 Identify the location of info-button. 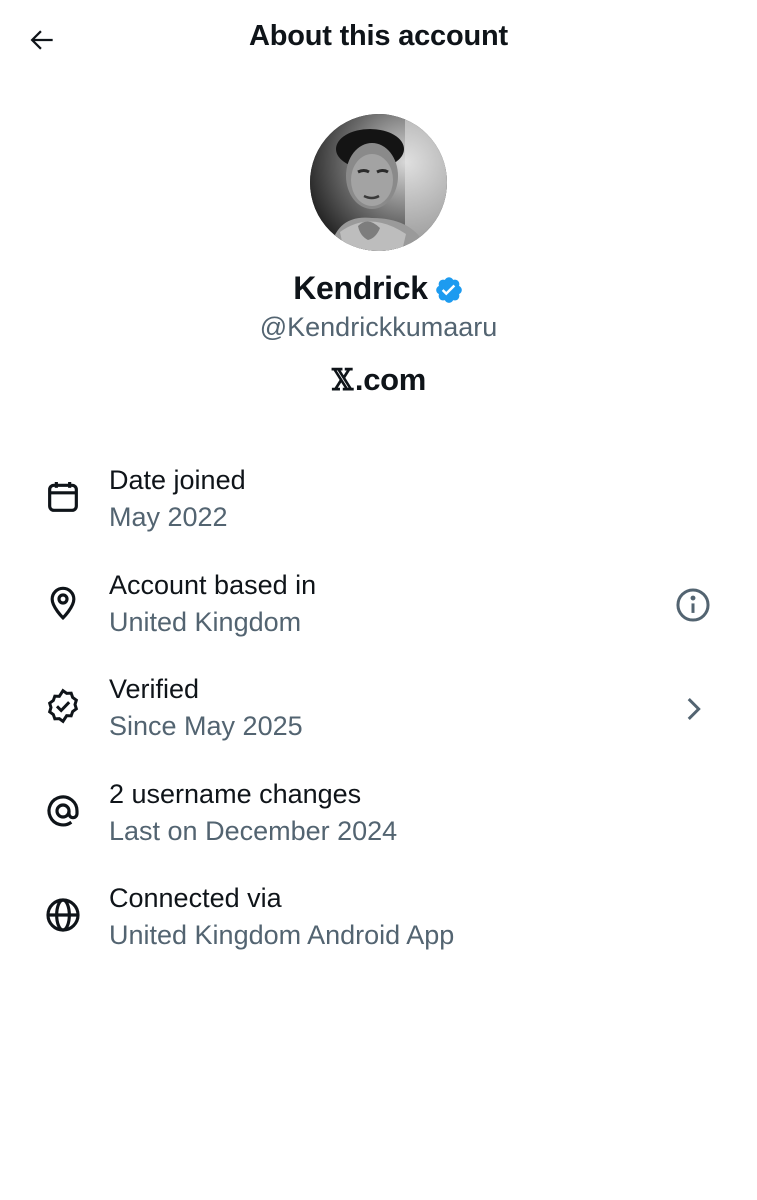
(693, 605).